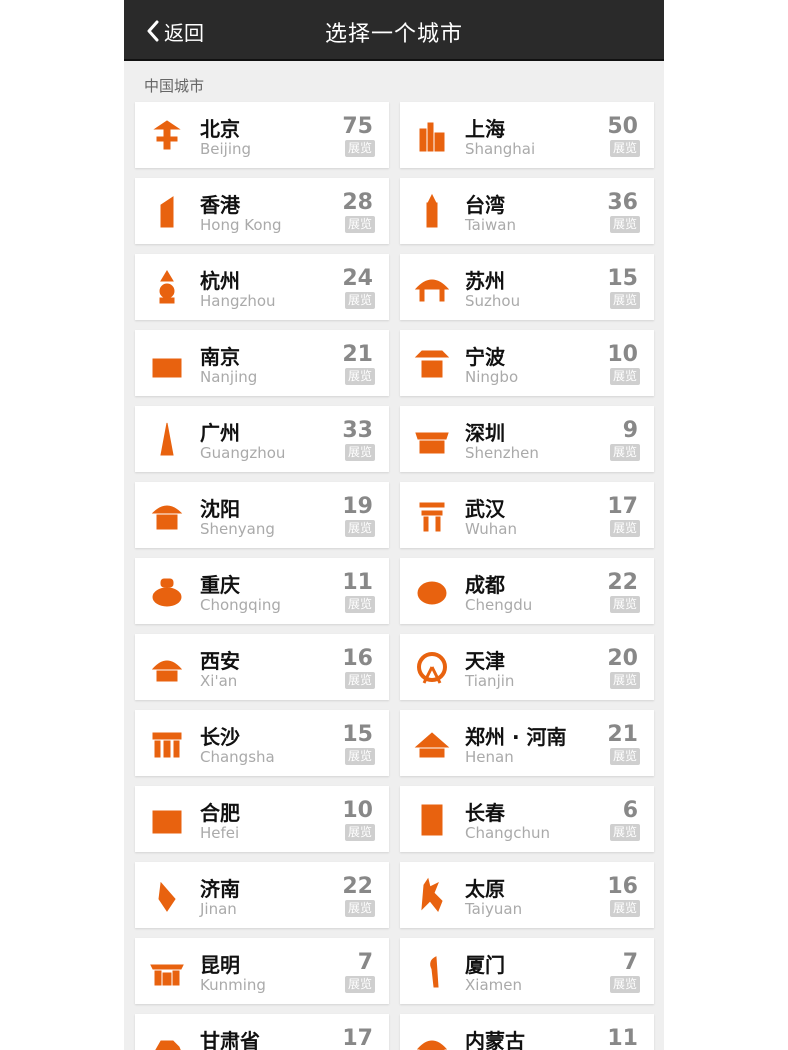  I want to click on city-name: 昆明, so click(220, 965).